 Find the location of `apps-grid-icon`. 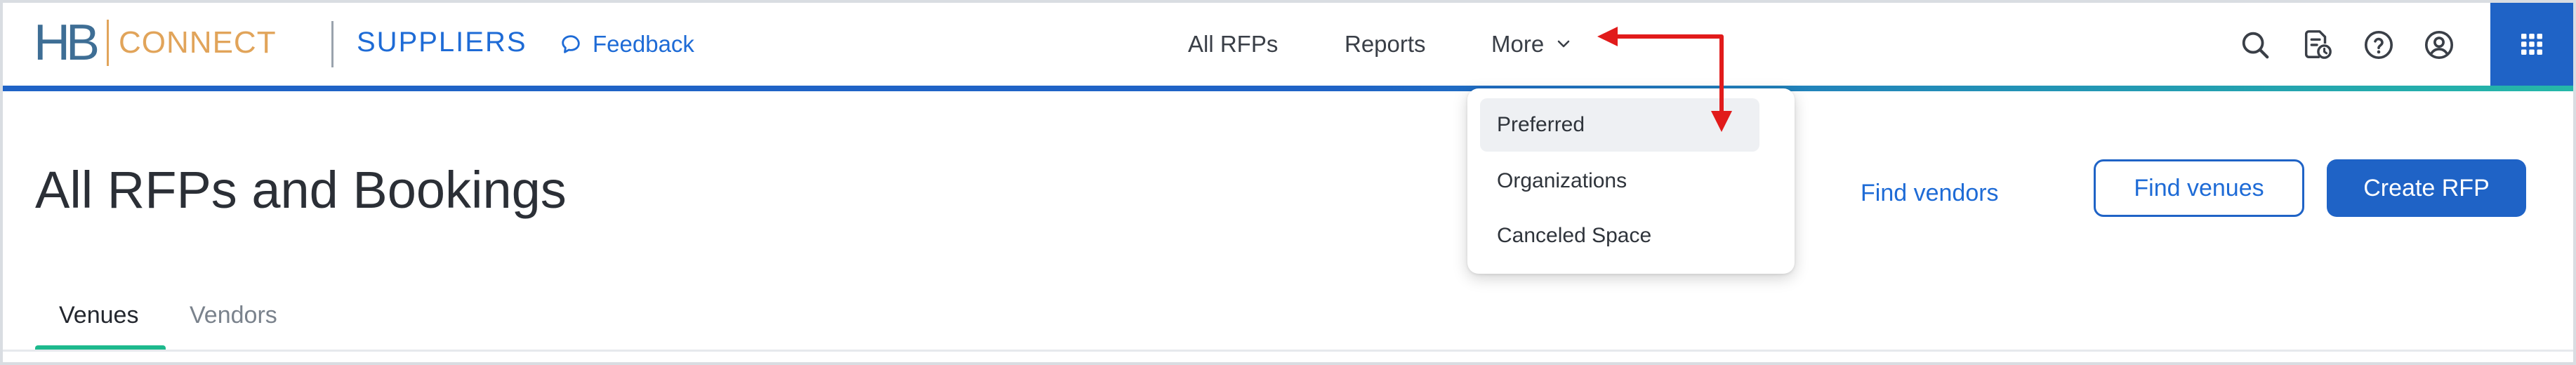

apps-grid-icon is located at coordinates (2531, 44).